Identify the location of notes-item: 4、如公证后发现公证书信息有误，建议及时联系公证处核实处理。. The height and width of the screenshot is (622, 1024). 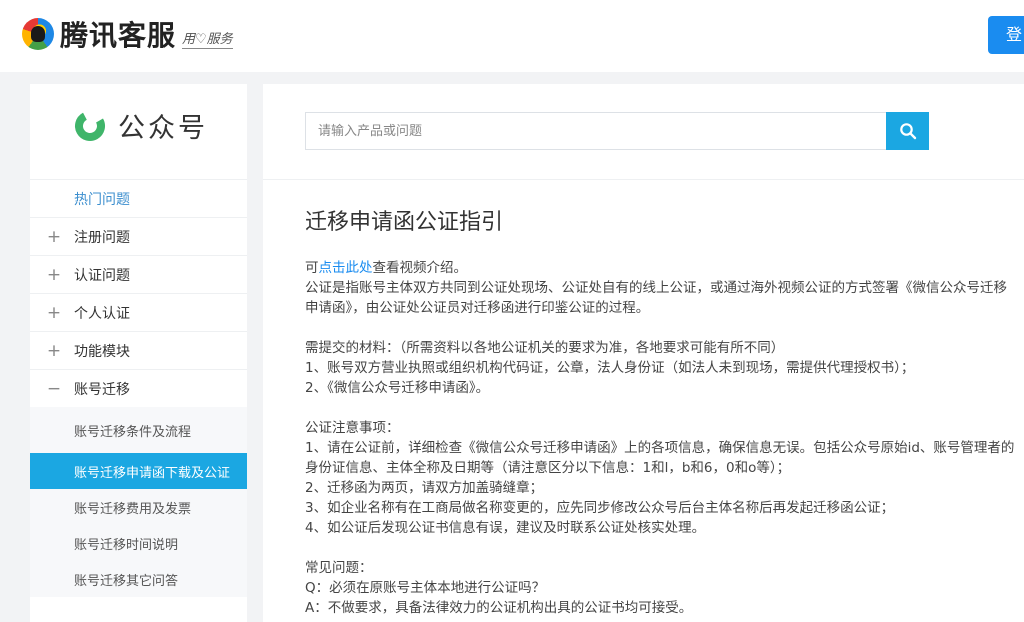
(505, 528).